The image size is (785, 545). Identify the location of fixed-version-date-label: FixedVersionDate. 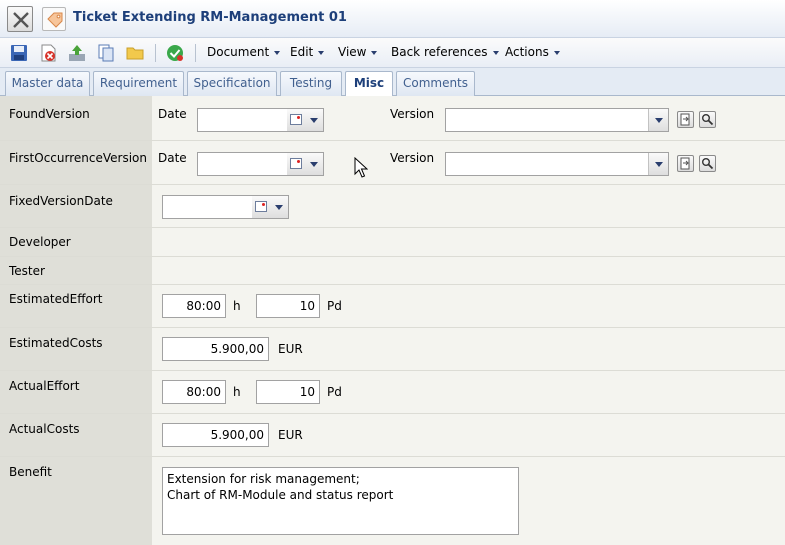
(61, 201).